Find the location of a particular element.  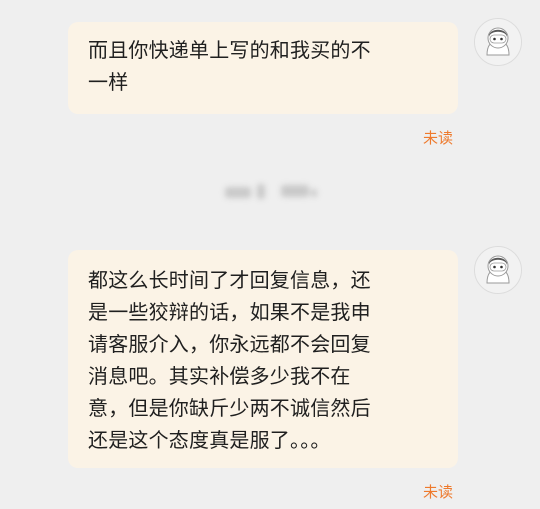

message-2-line-6: 还是这个态度真是服了。。。 is located at coordinates (209, 440).